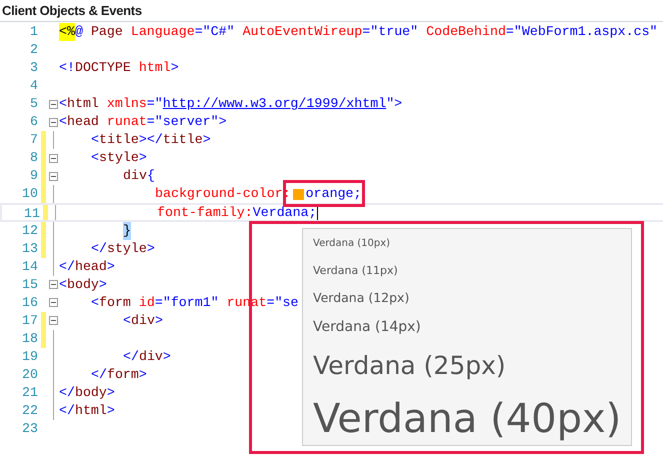 The image size is (663, 461). Describe the element at coordinates (30, 303) in the screenshot. I see `line-number: 16` at that location.